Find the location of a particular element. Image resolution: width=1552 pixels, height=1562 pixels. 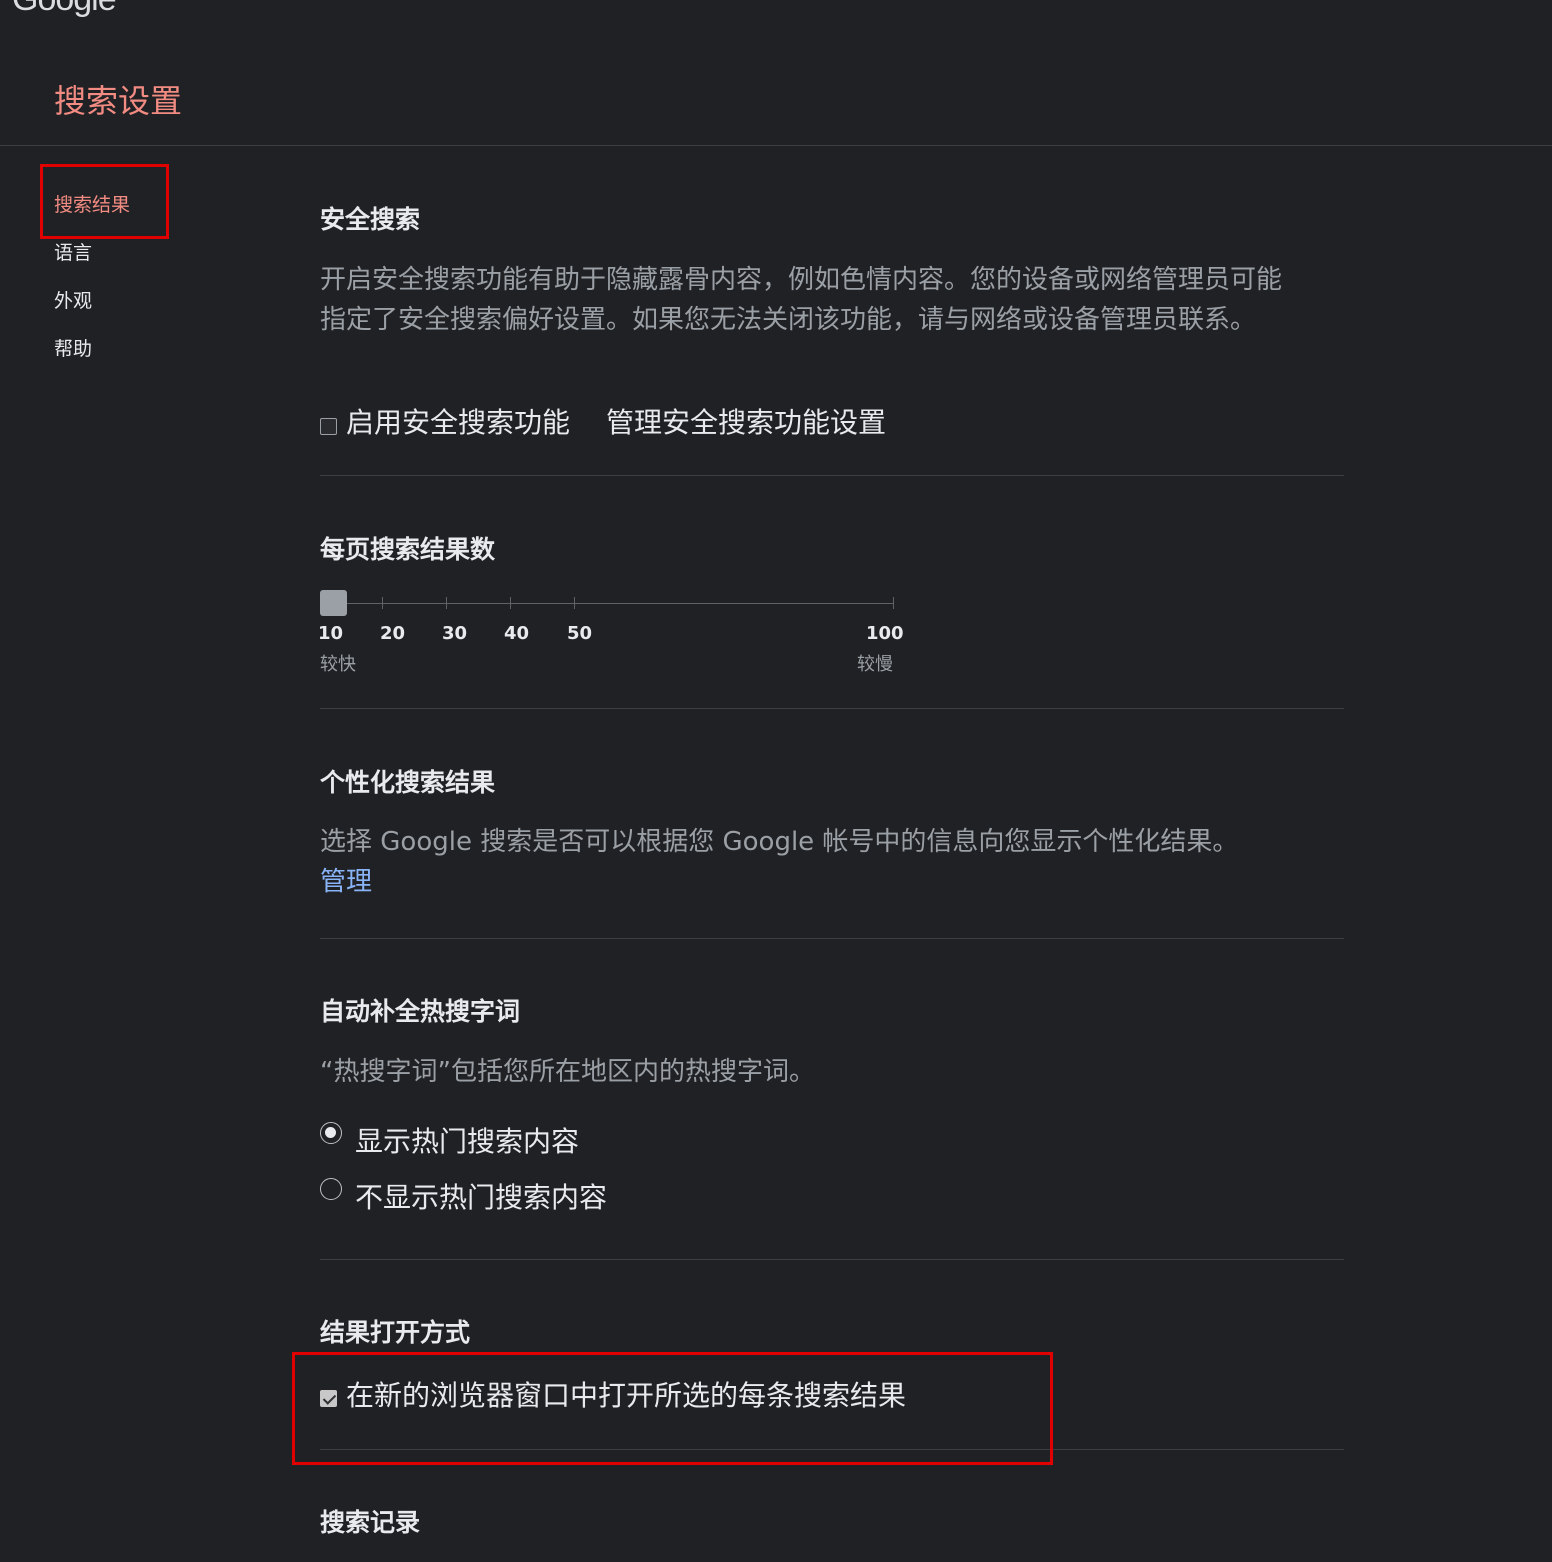

manage-safe-search-link: 管理安全搜索功能设置 is located at coordinates (746, 421).